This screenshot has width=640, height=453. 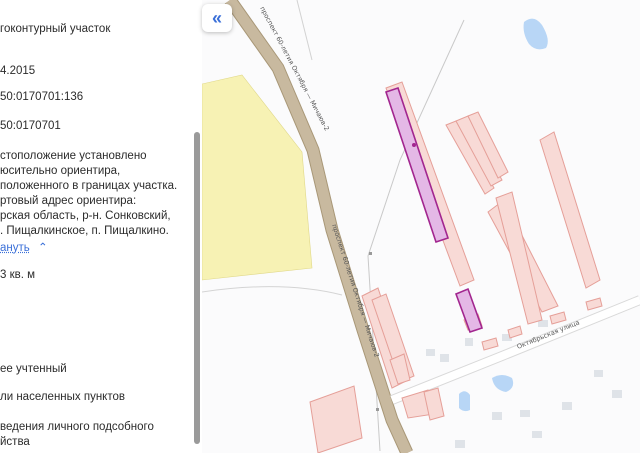 I want to click on land-type-value: гоконтурный участок, so click(x=55, y=29).